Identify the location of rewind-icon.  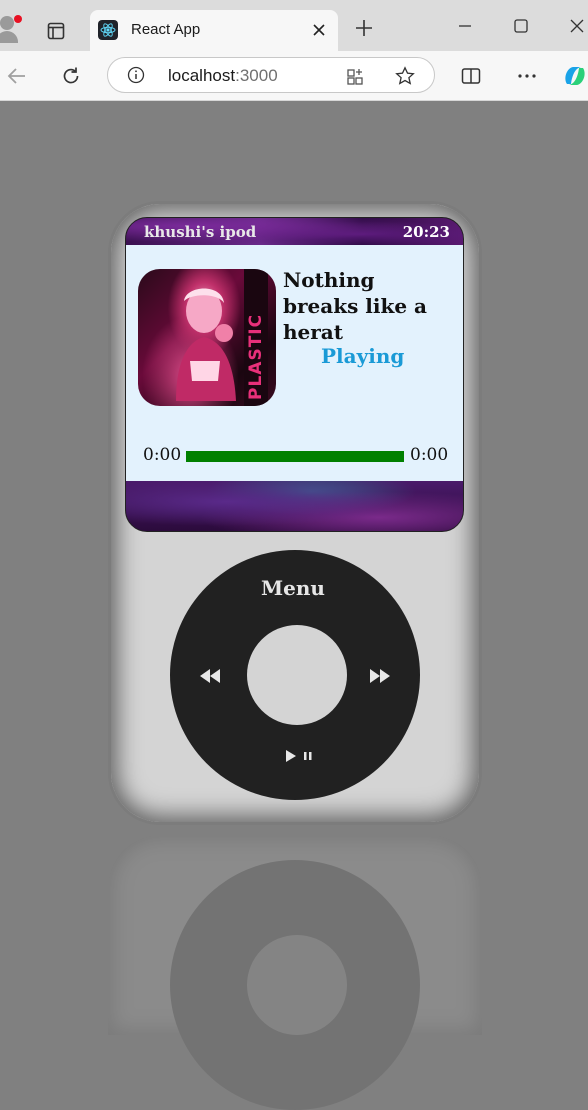
(210, 676).